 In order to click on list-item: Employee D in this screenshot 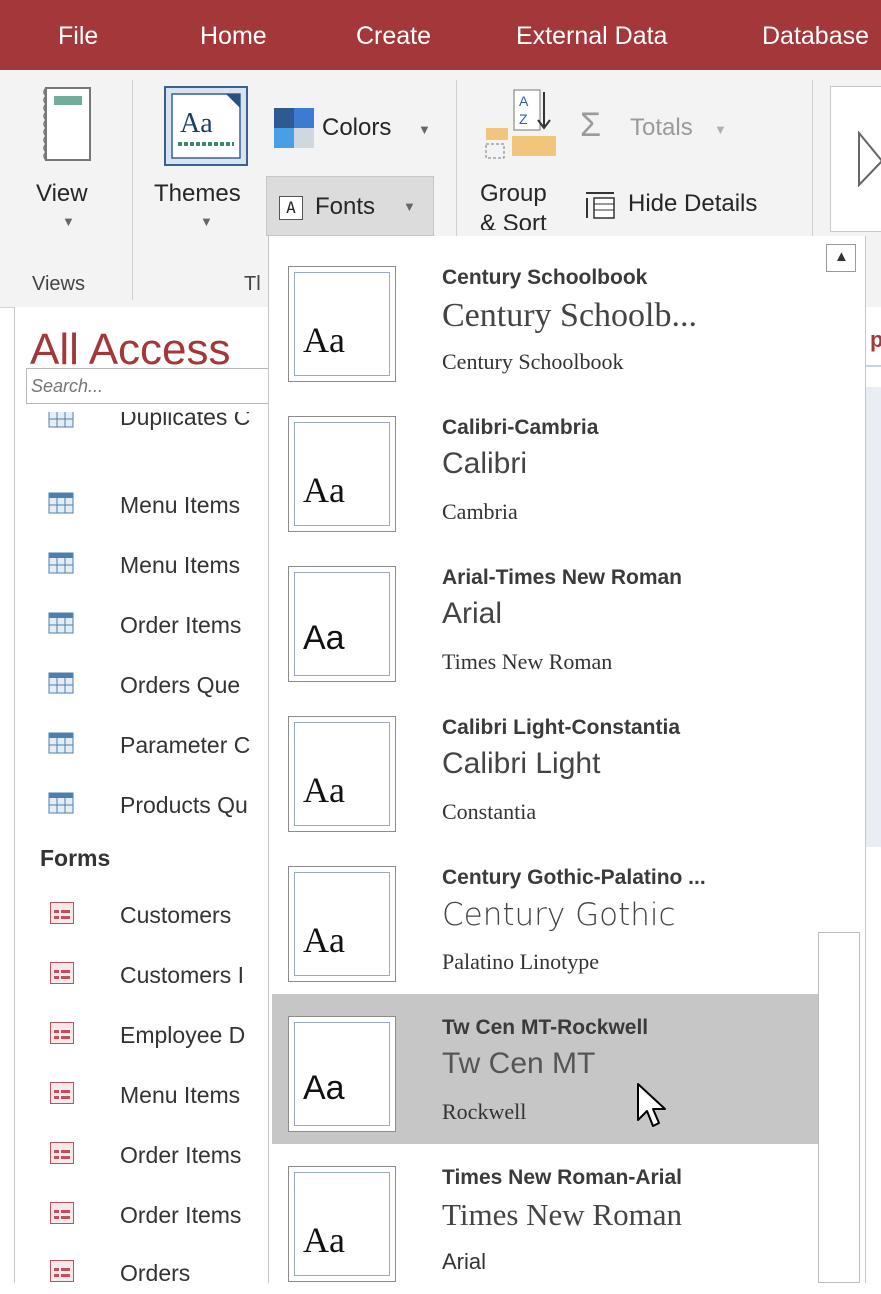, I will do `click(156, 1036)`.